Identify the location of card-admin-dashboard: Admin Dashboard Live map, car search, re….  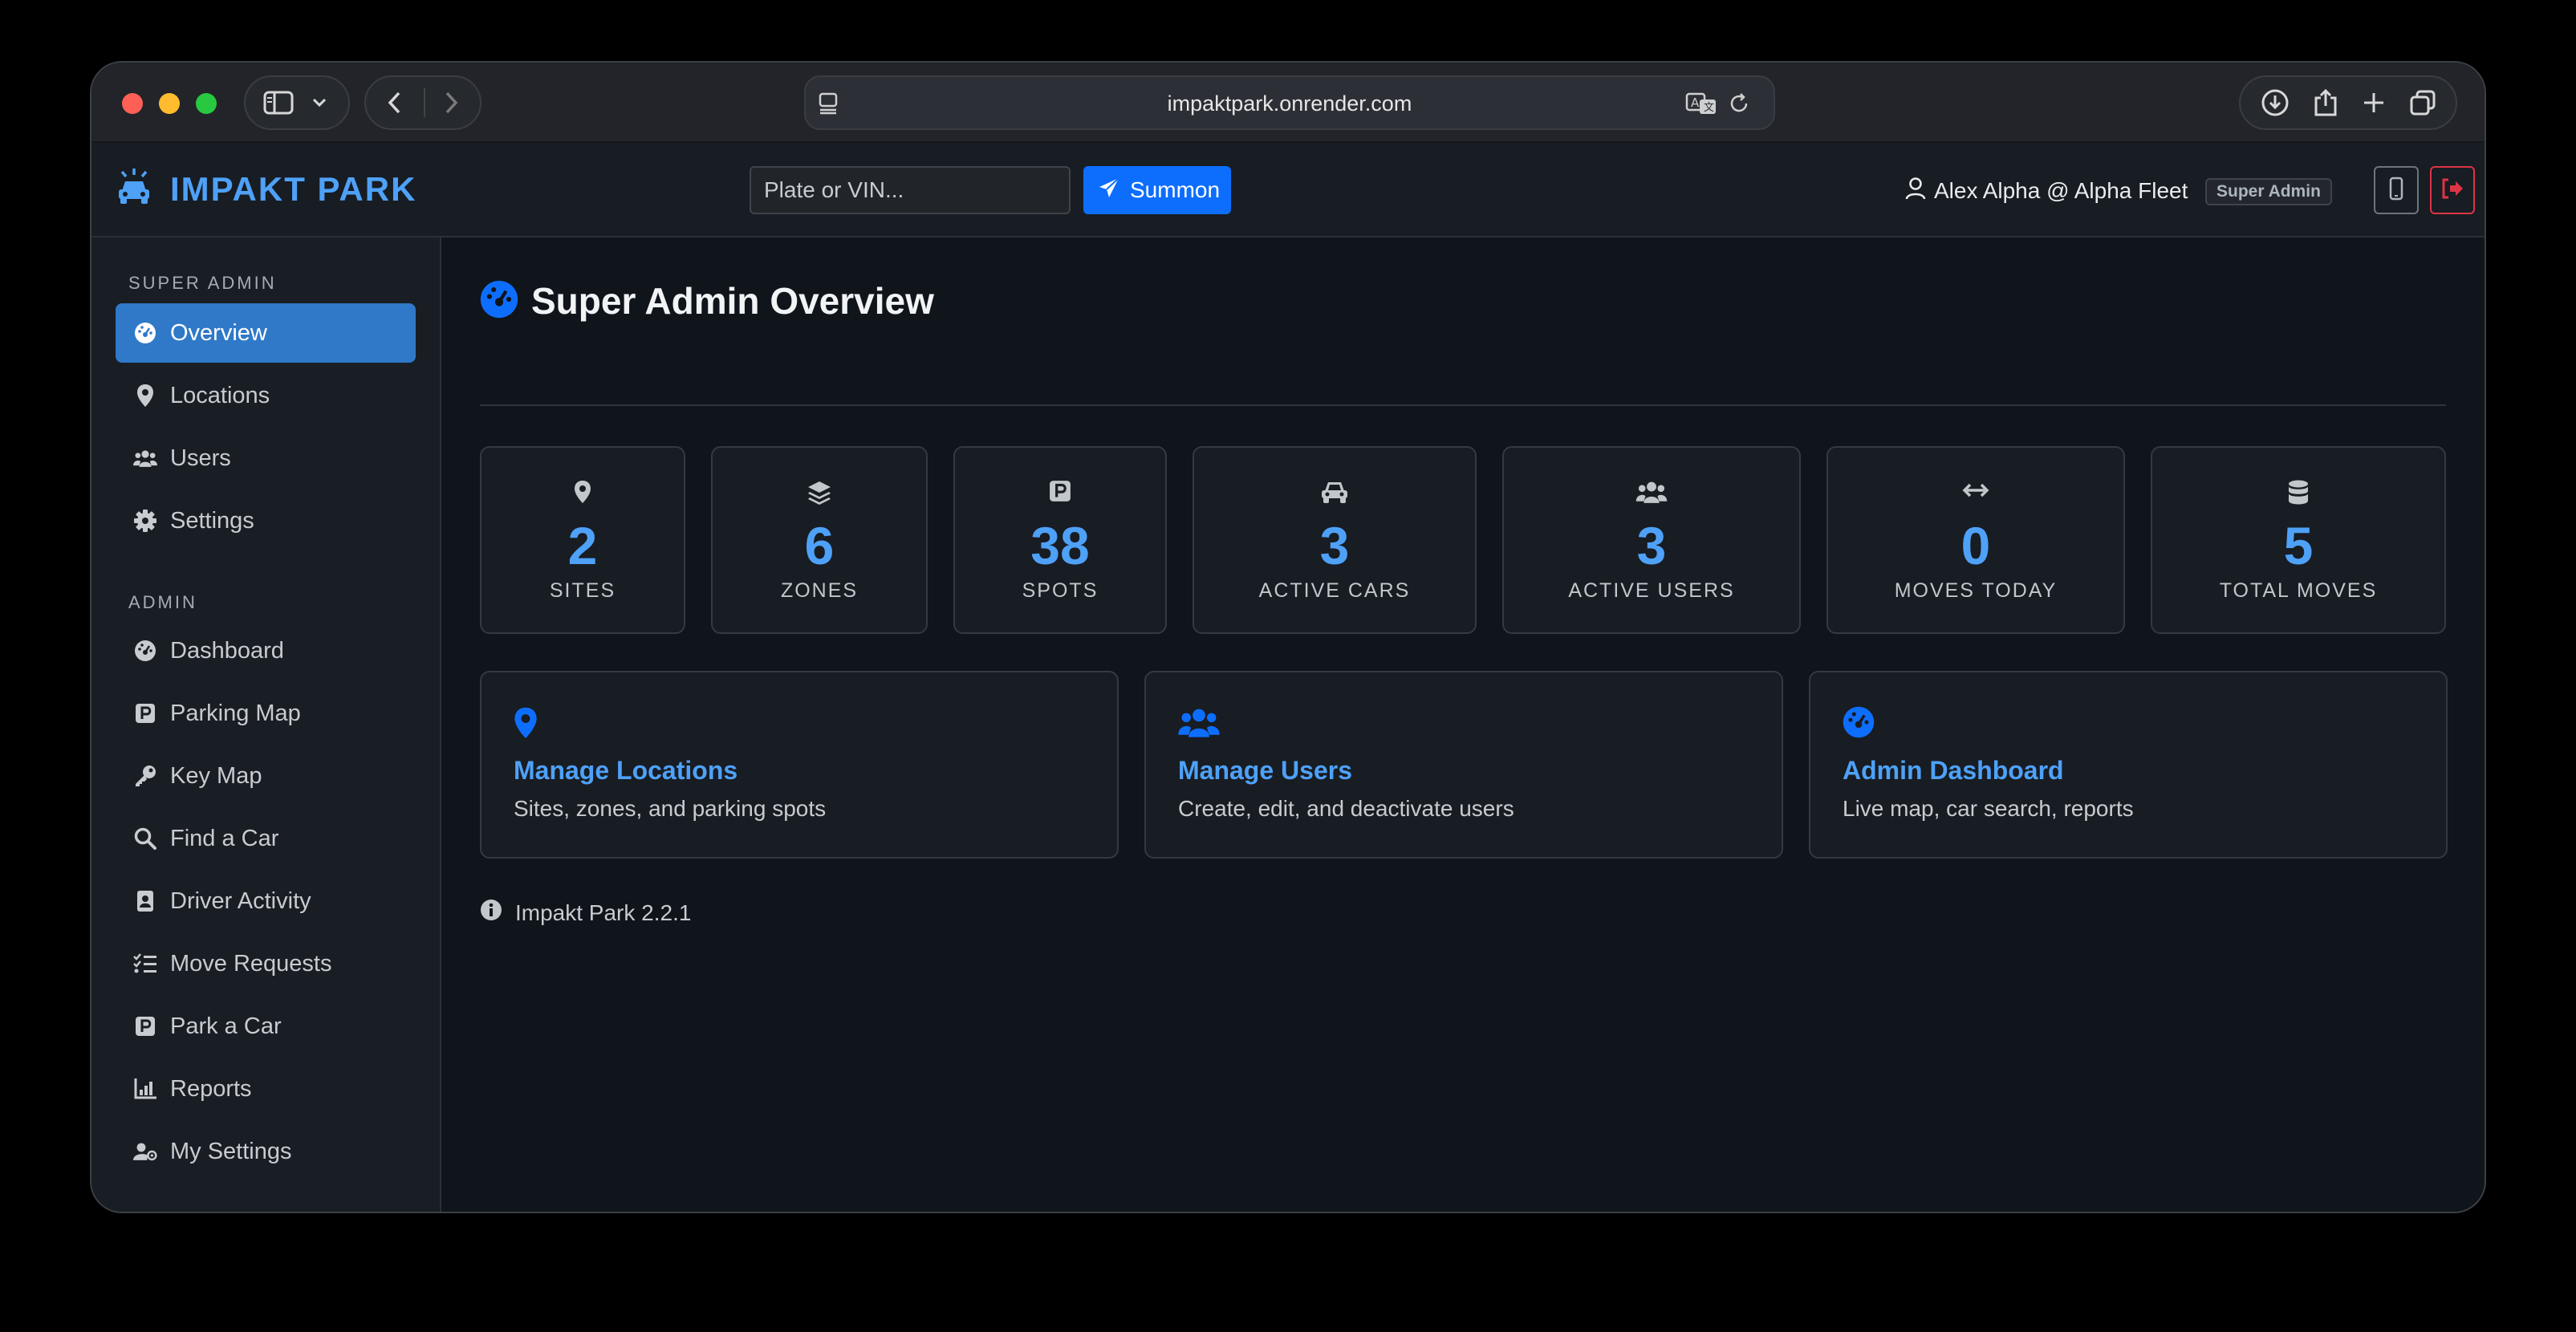
(2128, 765).